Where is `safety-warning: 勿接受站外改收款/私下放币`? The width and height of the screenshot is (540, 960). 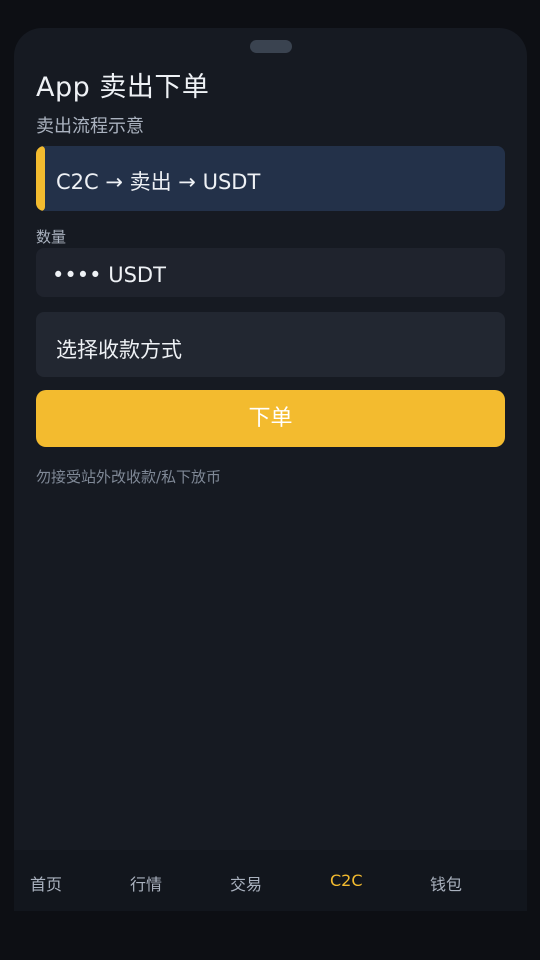 safety-warning: 勿接受站外改收款/私下放币 is located at coordinates (129, 477).